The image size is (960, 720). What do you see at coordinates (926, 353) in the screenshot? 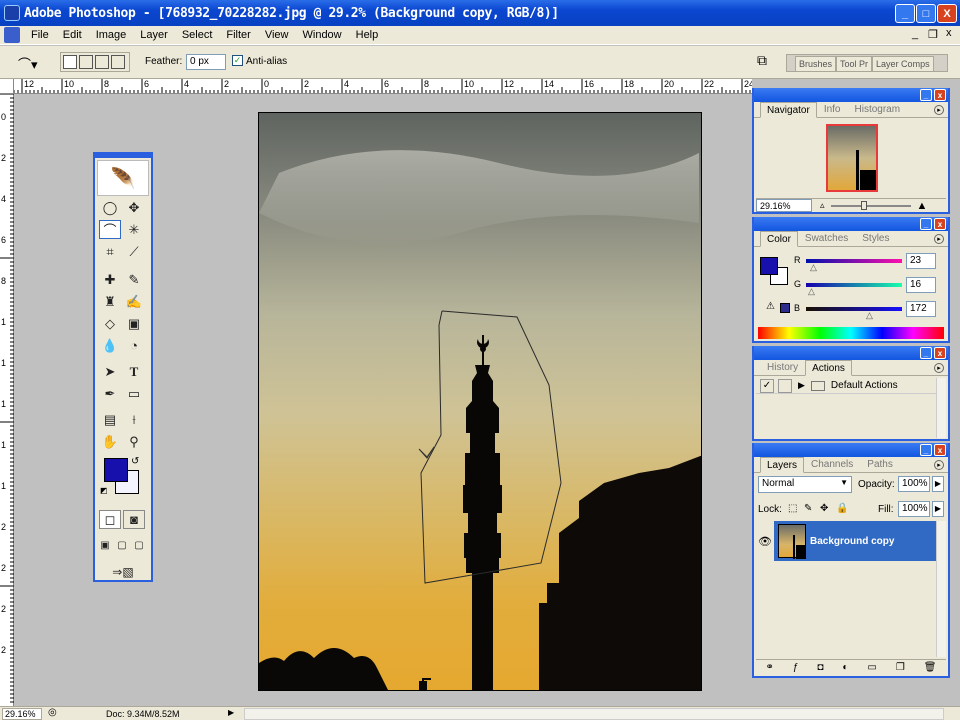
I see `actions-minimize-button: _` at bounding box center [926, 353].